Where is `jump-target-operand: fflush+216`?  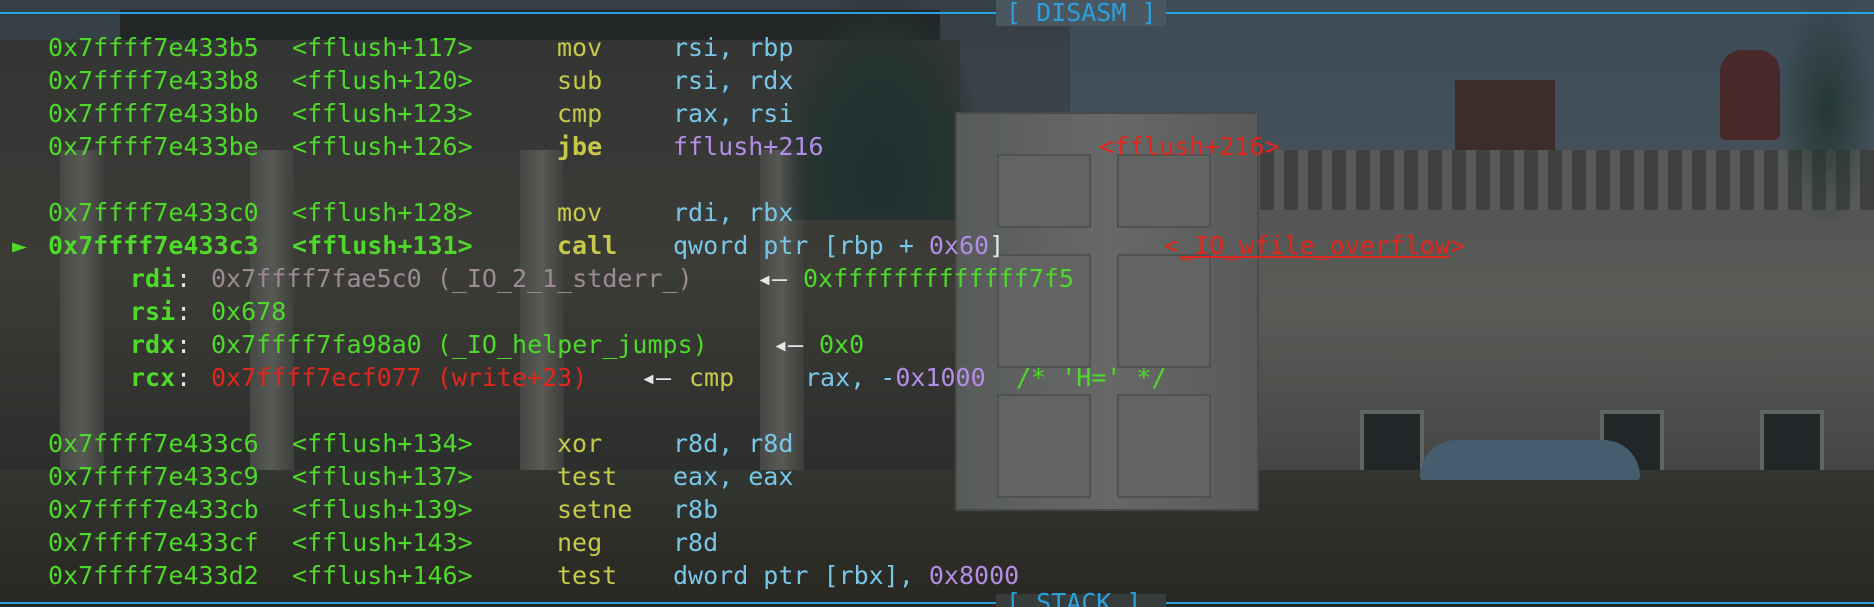 jump-target-operand: fflush+216 is located at coordinates (748, 146).